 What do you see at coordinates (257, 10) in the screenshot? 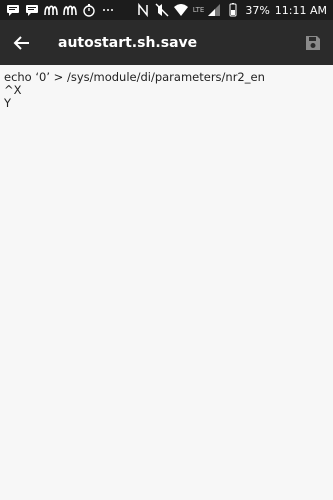
I see `battery-percent: 37%` at bounding box center [257, 10].